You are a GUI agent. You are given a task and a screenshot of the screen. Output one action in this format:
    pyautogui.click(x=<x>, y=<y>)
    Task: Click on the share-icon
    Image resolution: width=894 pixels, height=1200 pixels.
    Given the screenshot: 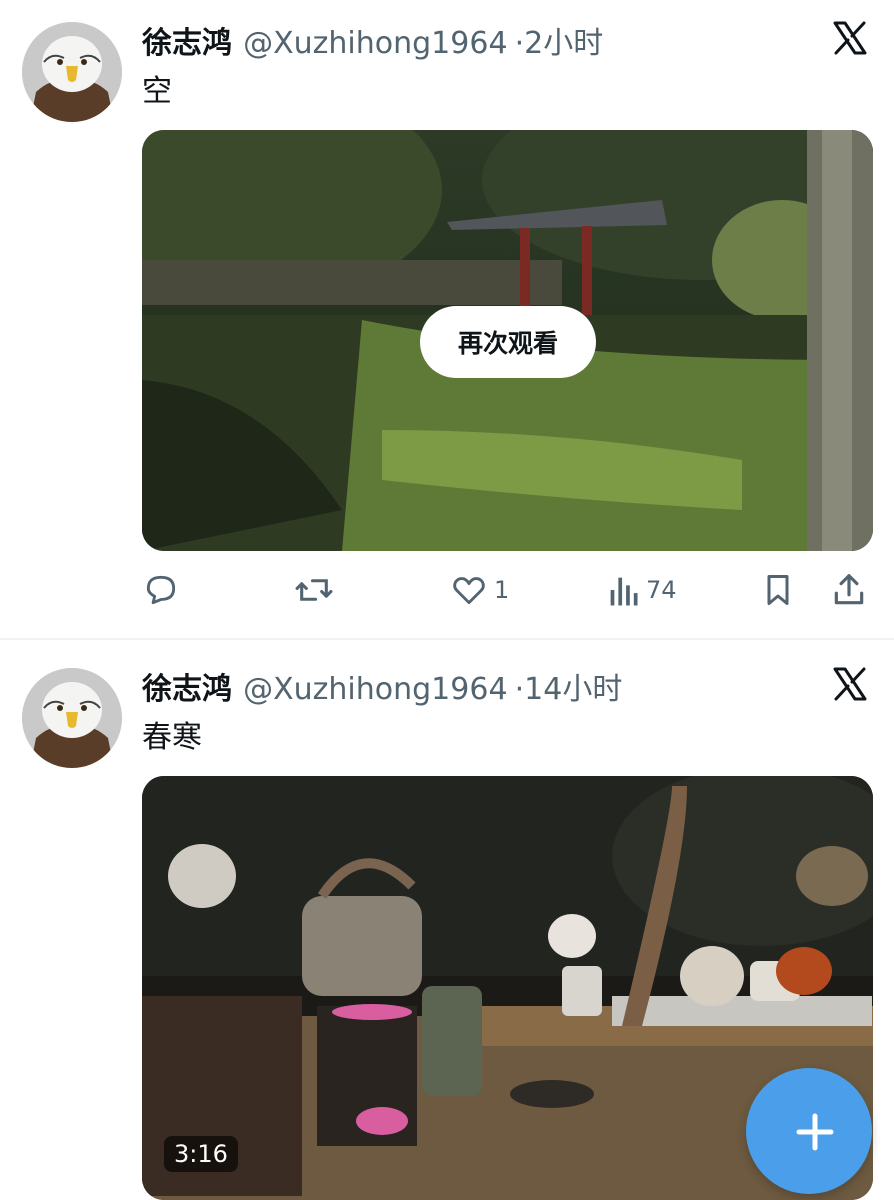 What is the action you would take?
    pyautogui.click(x=849, y=589)
    